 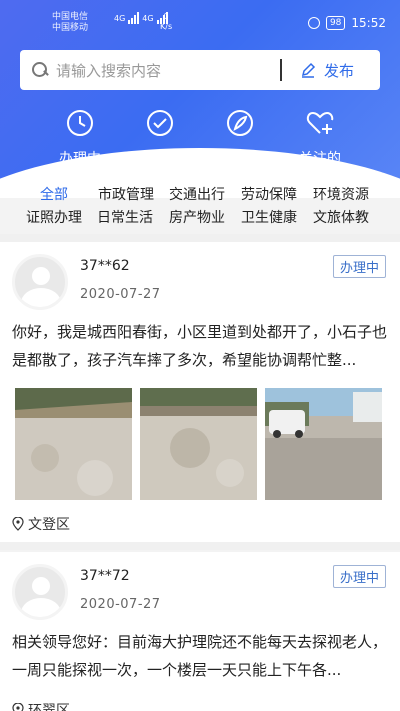 What do you see at coordinates (40, 70) in the screenshot?
I see `search-icon` at bounding box center [40, 70].